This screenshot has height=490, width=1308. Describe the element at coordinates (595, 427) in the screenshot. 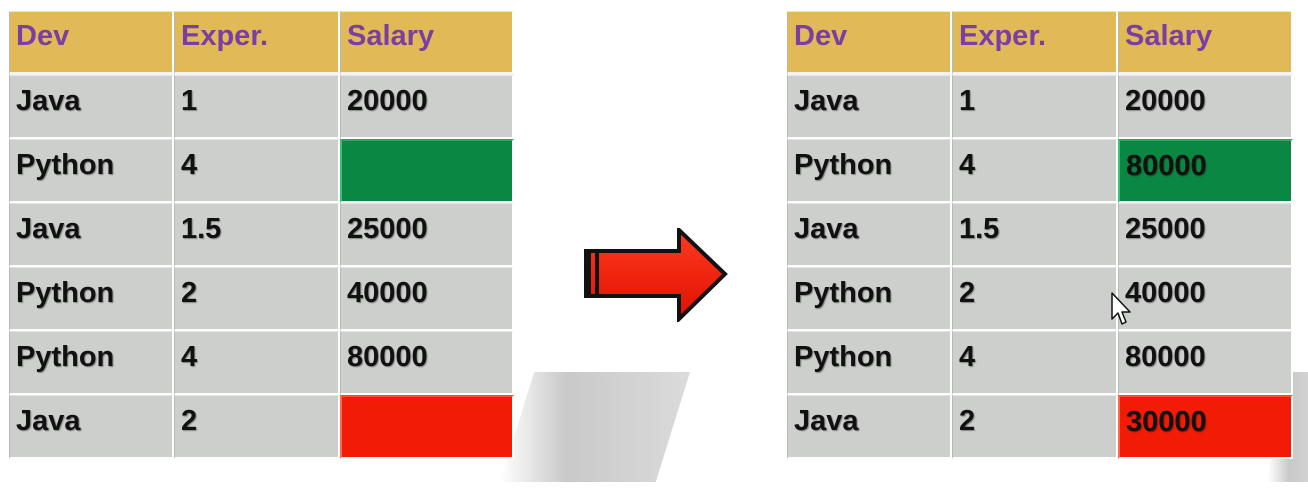

I see `table-shadow-left` at that location.